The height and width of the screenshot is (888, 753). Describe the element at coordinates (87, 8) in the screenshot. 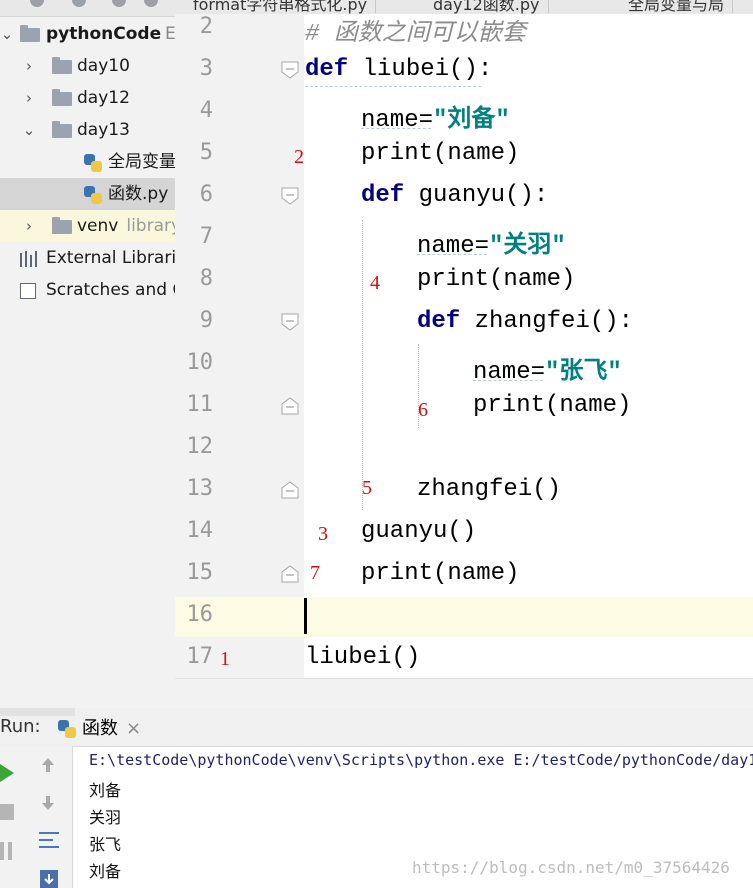

I see `project-toolbar` at that location.